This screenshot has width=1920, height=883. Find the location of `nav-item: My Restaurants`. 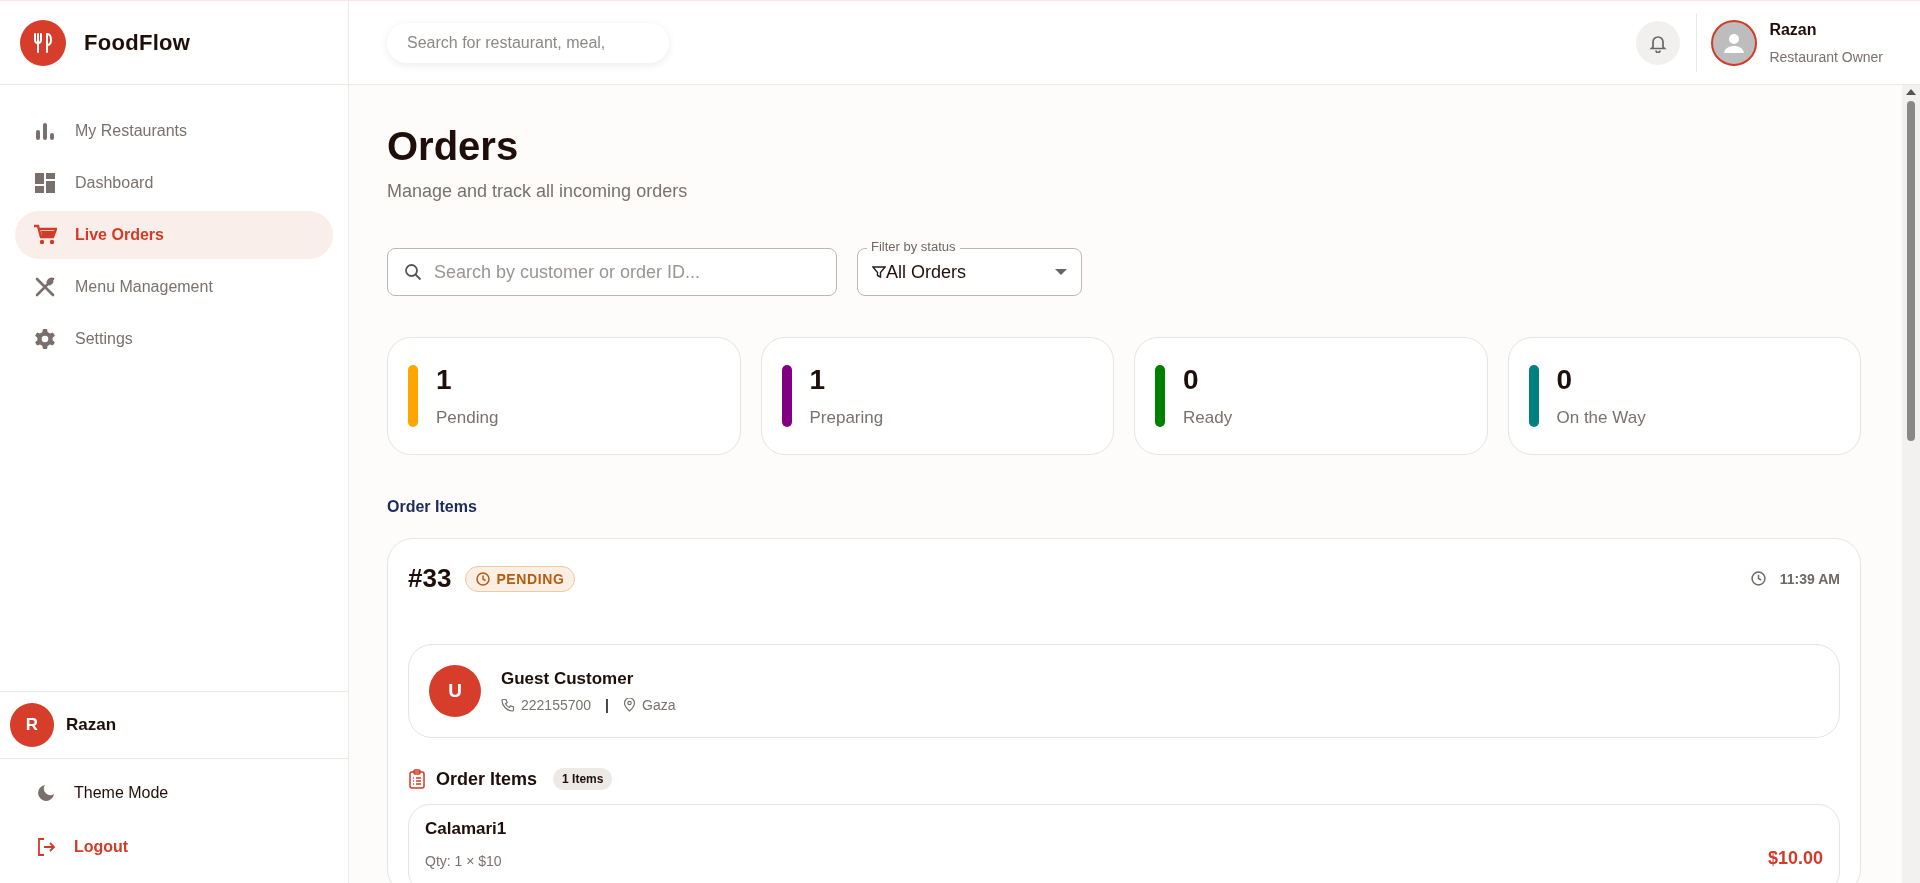

nav-item: My Restaurants is located at coordinates (174, 131).